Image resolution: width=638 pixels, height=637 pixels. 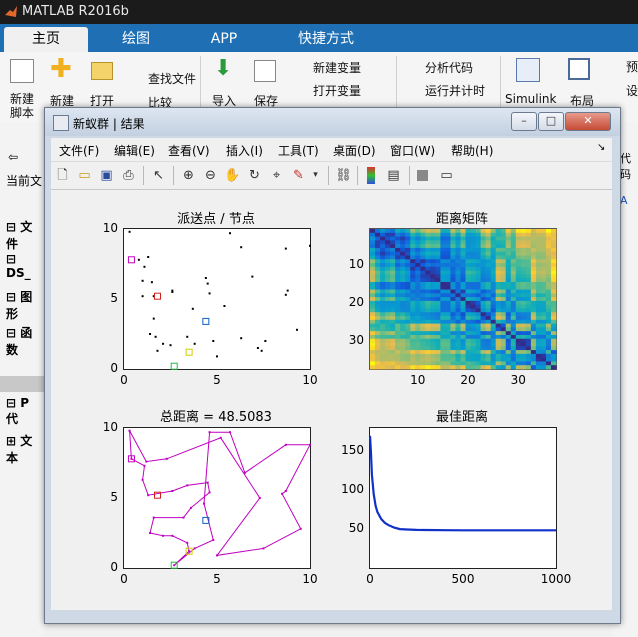 I want to click on save-workspace-icon, so click(x=265, y=71).